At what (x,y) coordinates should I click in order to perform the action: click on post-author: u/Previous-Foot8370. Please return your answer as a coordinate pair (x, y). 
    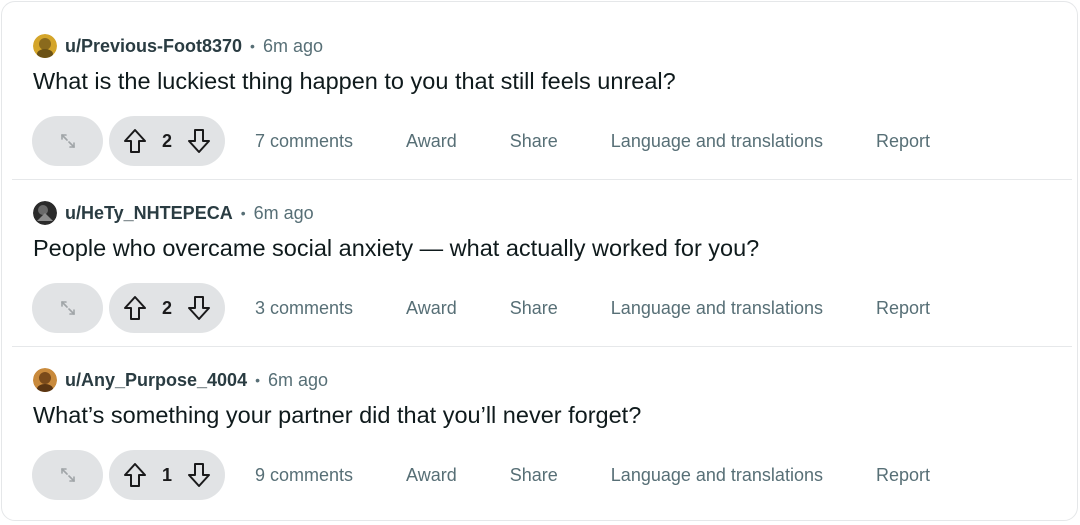
    Looking at the image, I should click on (153, 46).